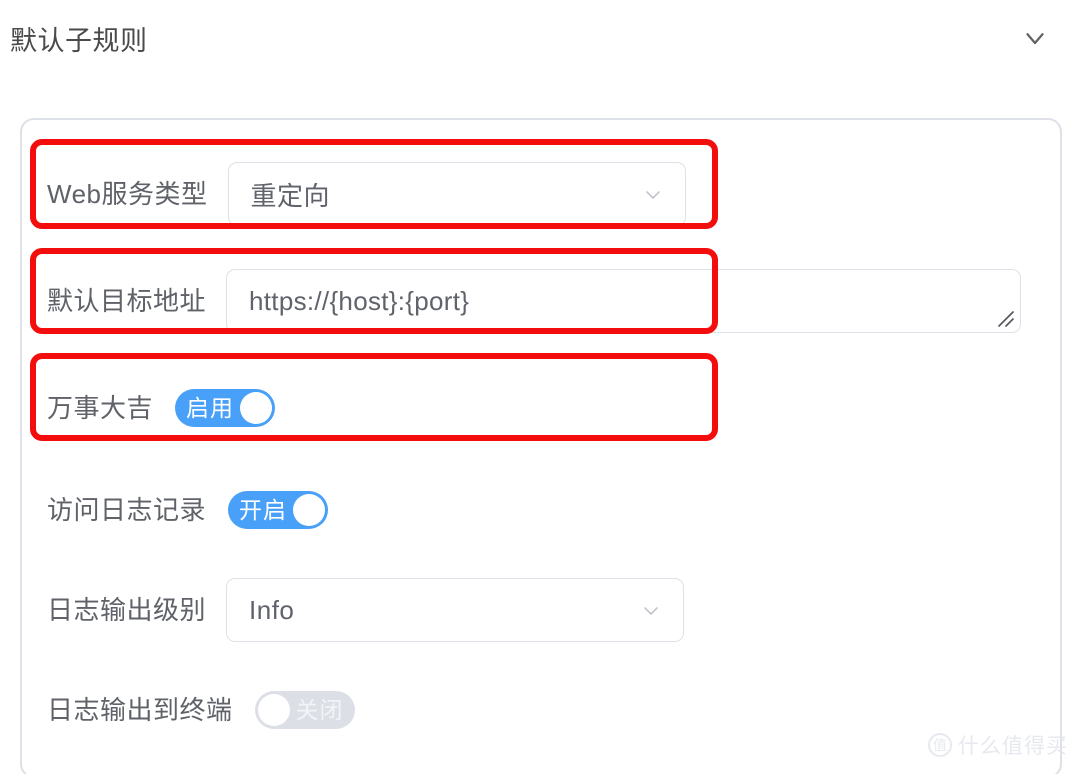 The height and width of the screenshot is (774, 1080). What do you see at coordinates (127, 301) in the screenshot?
I see `label-default-target-address: 默认目标地址` at bounding box center [127, 301].